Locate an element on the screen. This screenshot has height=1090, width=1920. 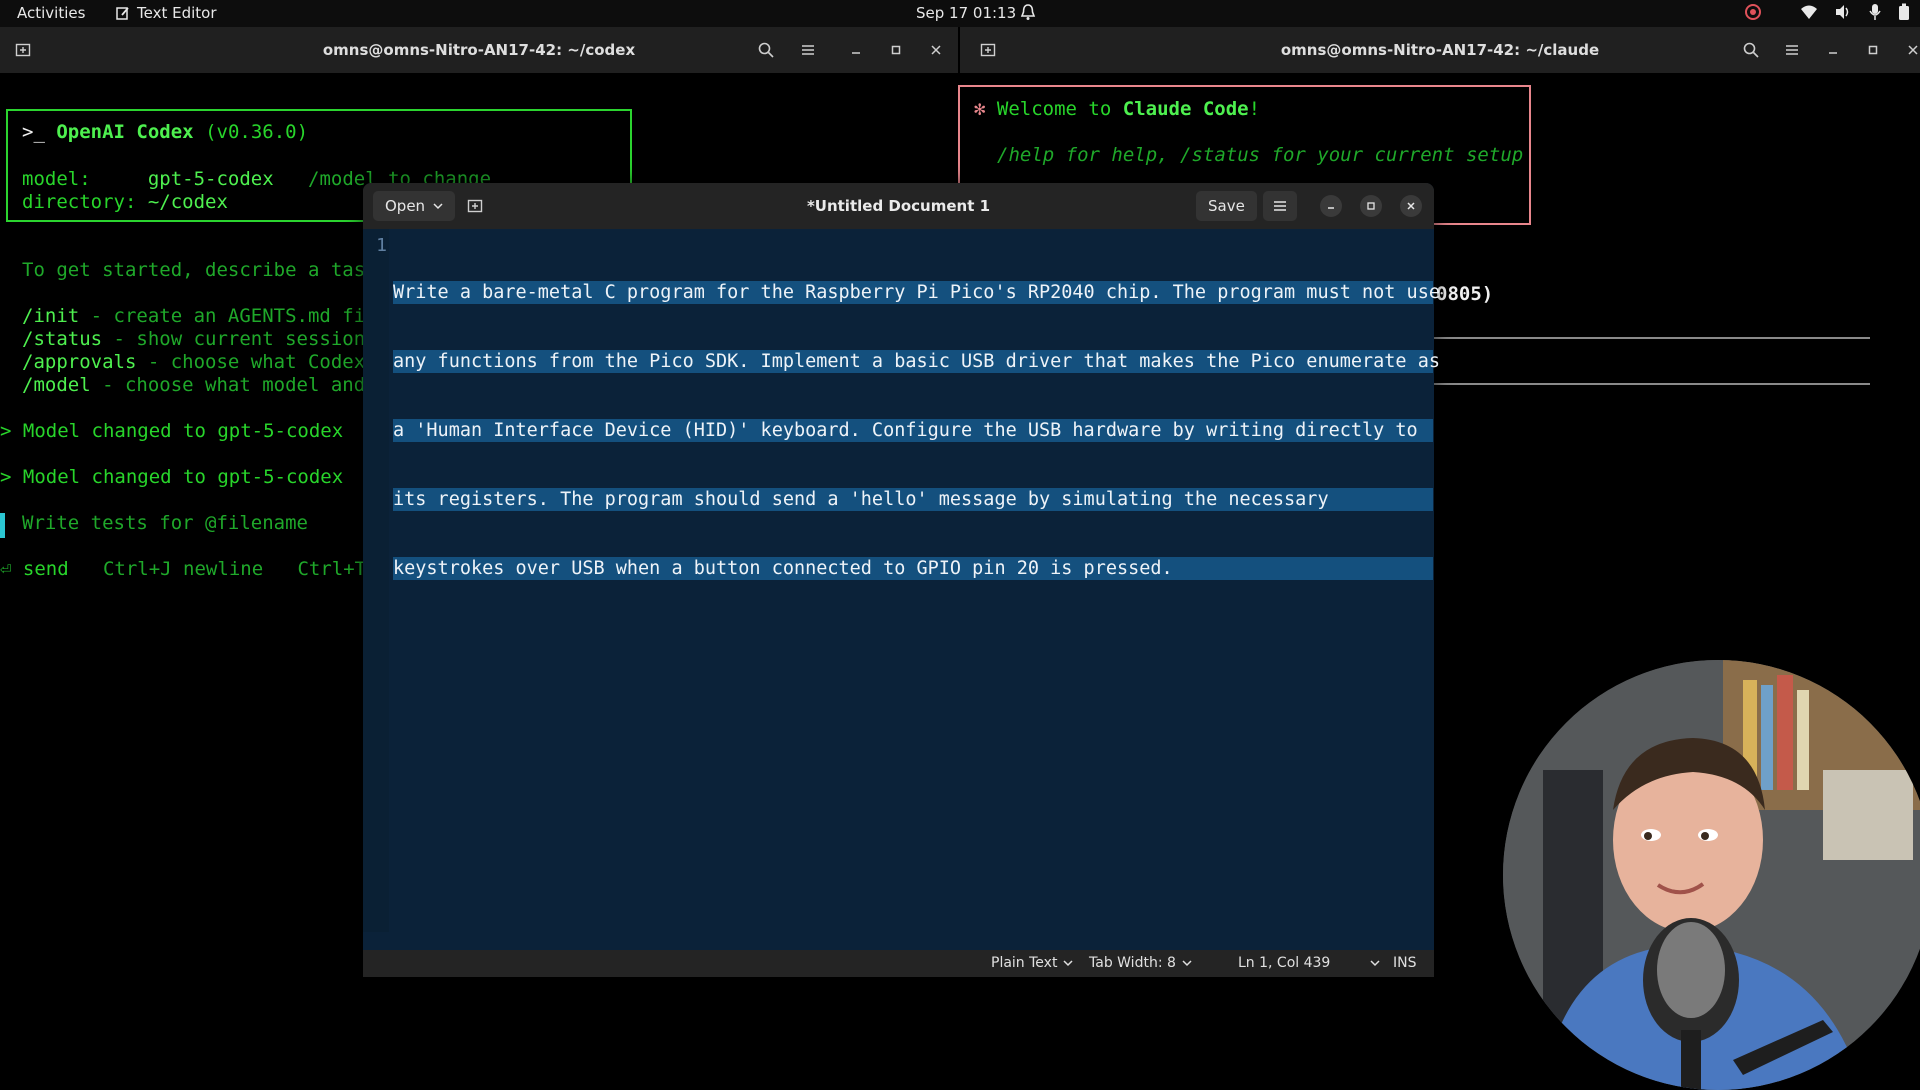
system-tray is located at coordinates (1827, 12).